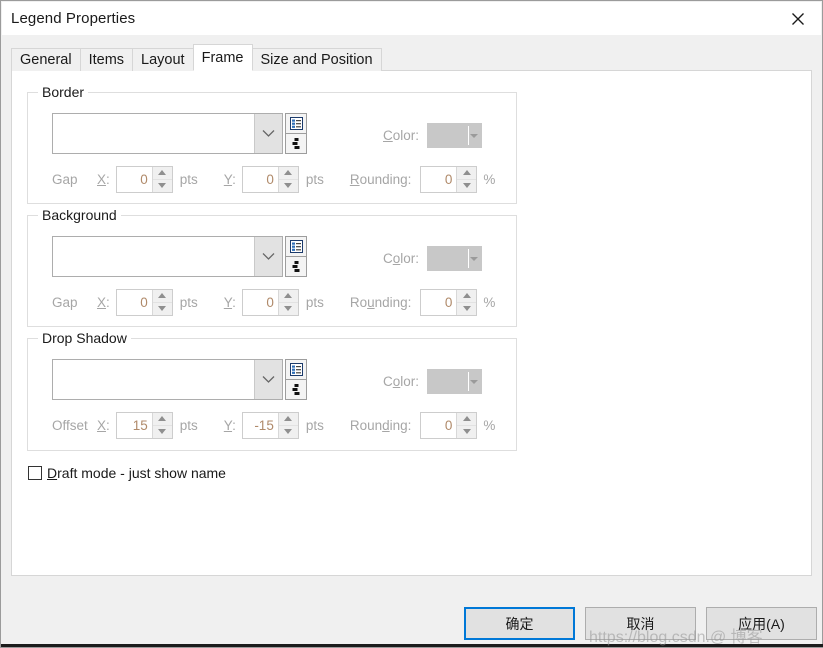  What do you see at coordinates (438, 179) in the screenshot?
I see `border-rounding-value: 0` at bounding box center [438, 179].